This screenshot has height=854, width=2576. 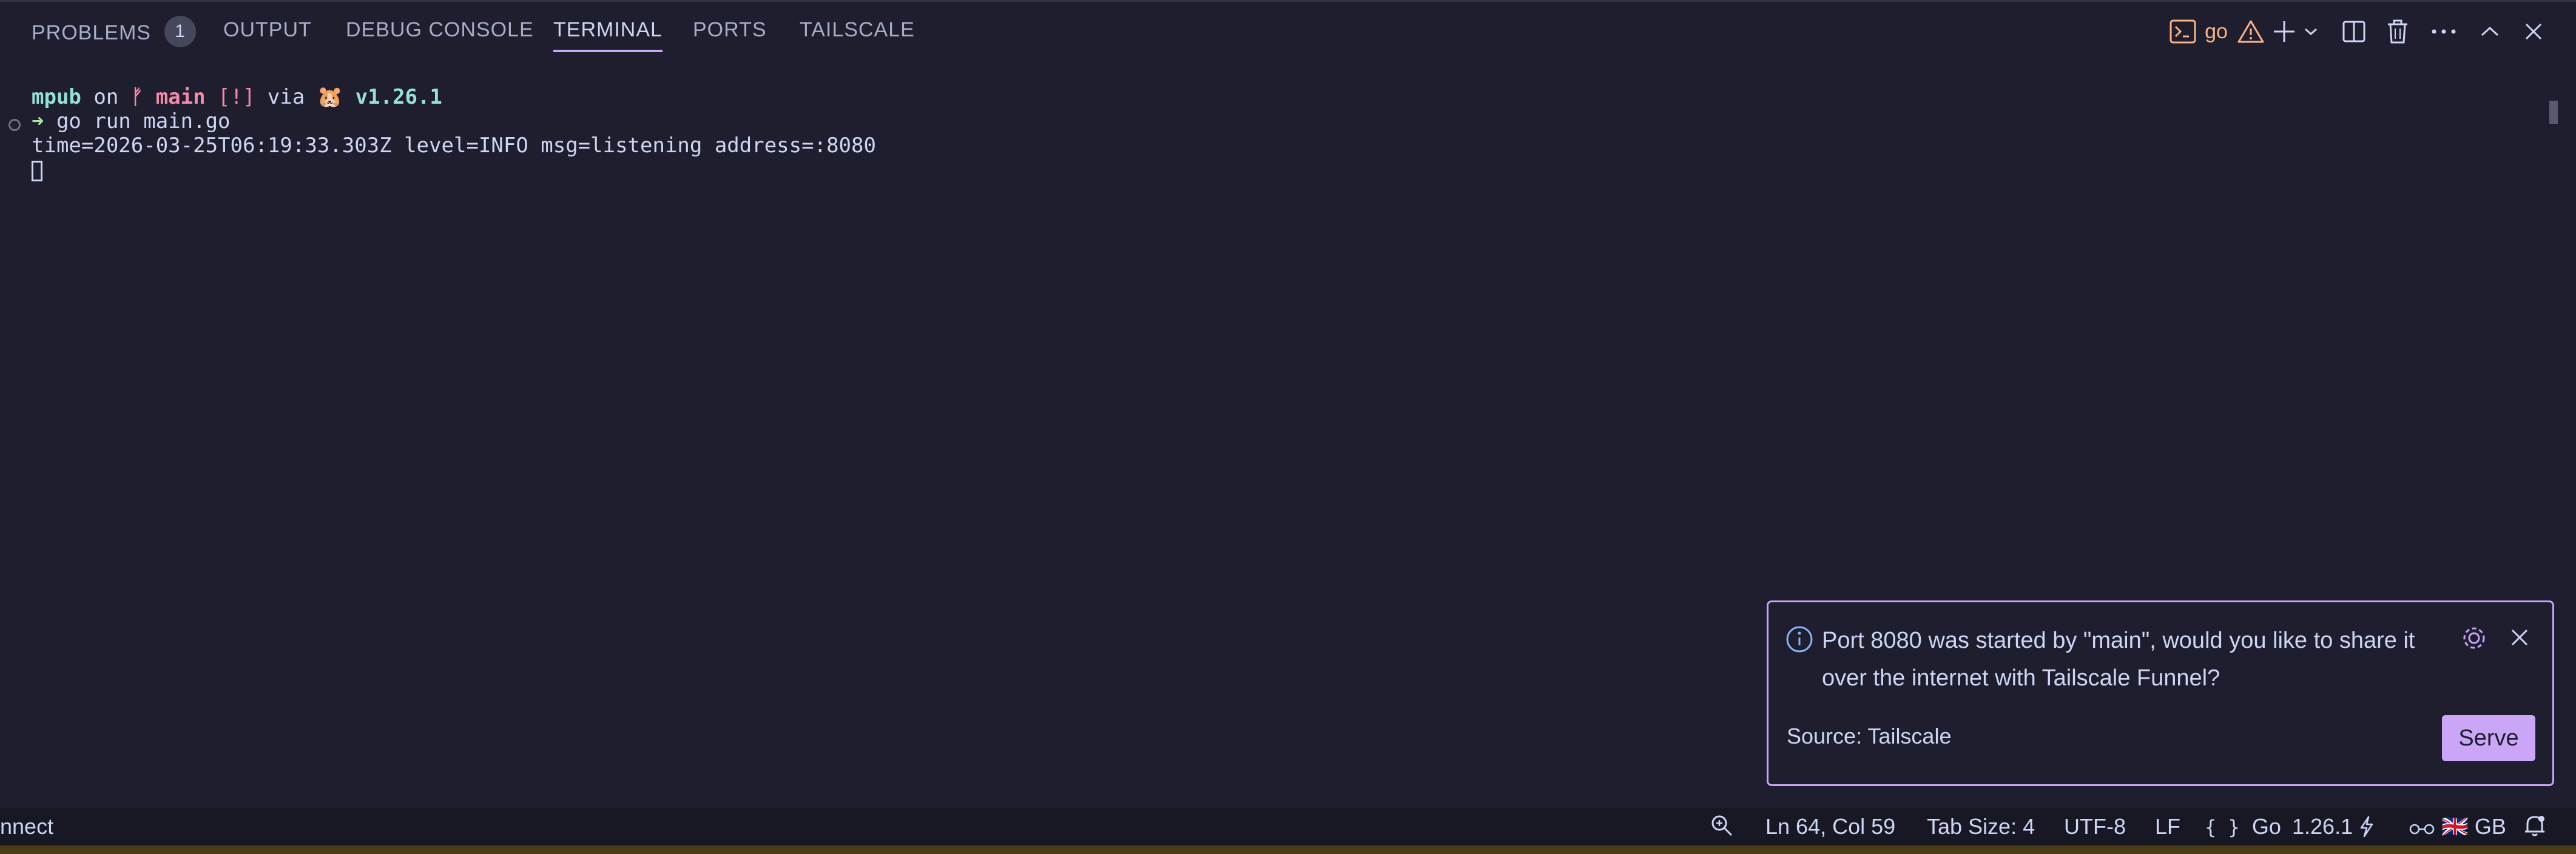 I want to click on language-locale-status: 🇬🇧 GB, so click(x=2457, y=827).